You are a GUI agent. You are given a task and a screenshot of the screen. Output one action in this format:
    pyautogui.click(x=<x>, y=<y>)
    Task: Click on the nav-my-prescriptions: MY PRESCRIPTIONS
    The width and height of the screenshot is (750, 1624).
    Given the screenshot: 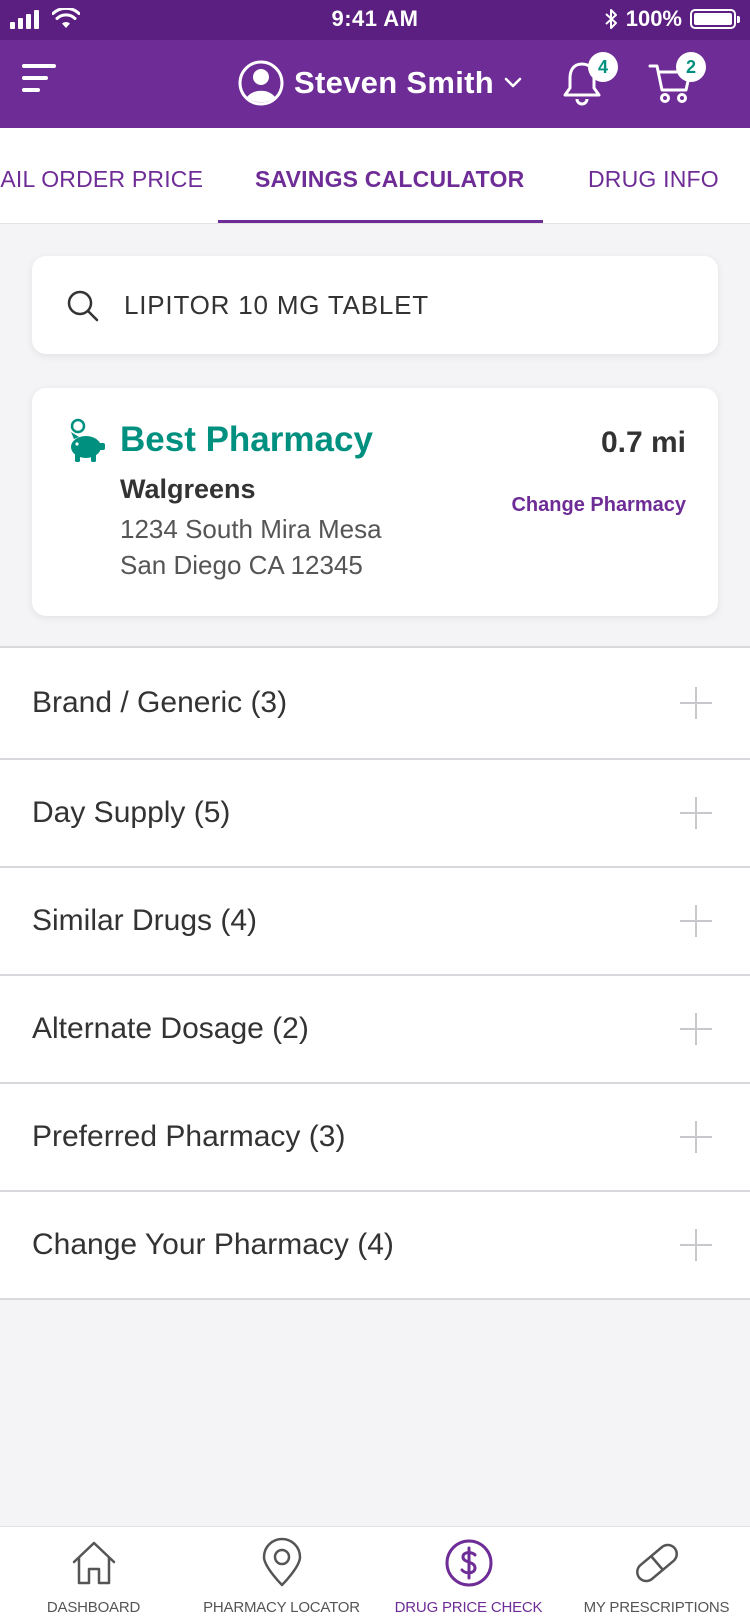 What is the action you would take?
    pyautogui.click(x=656, y=1575)
    